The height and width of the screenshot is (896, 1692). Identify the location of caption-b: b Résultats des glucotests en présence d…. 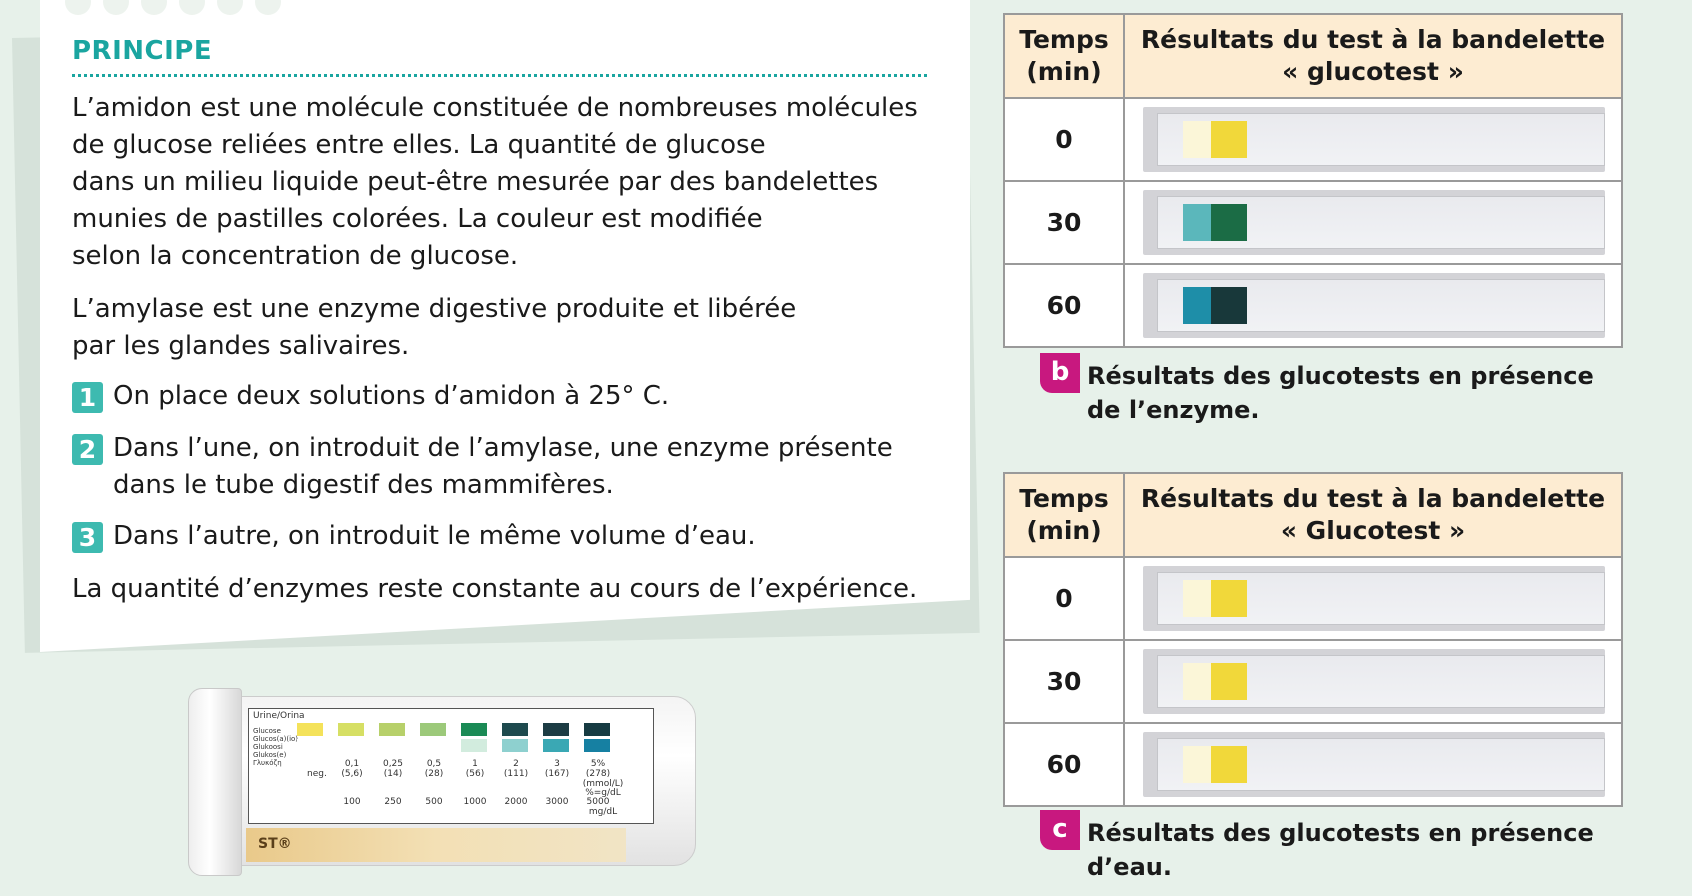
(1317, 390).